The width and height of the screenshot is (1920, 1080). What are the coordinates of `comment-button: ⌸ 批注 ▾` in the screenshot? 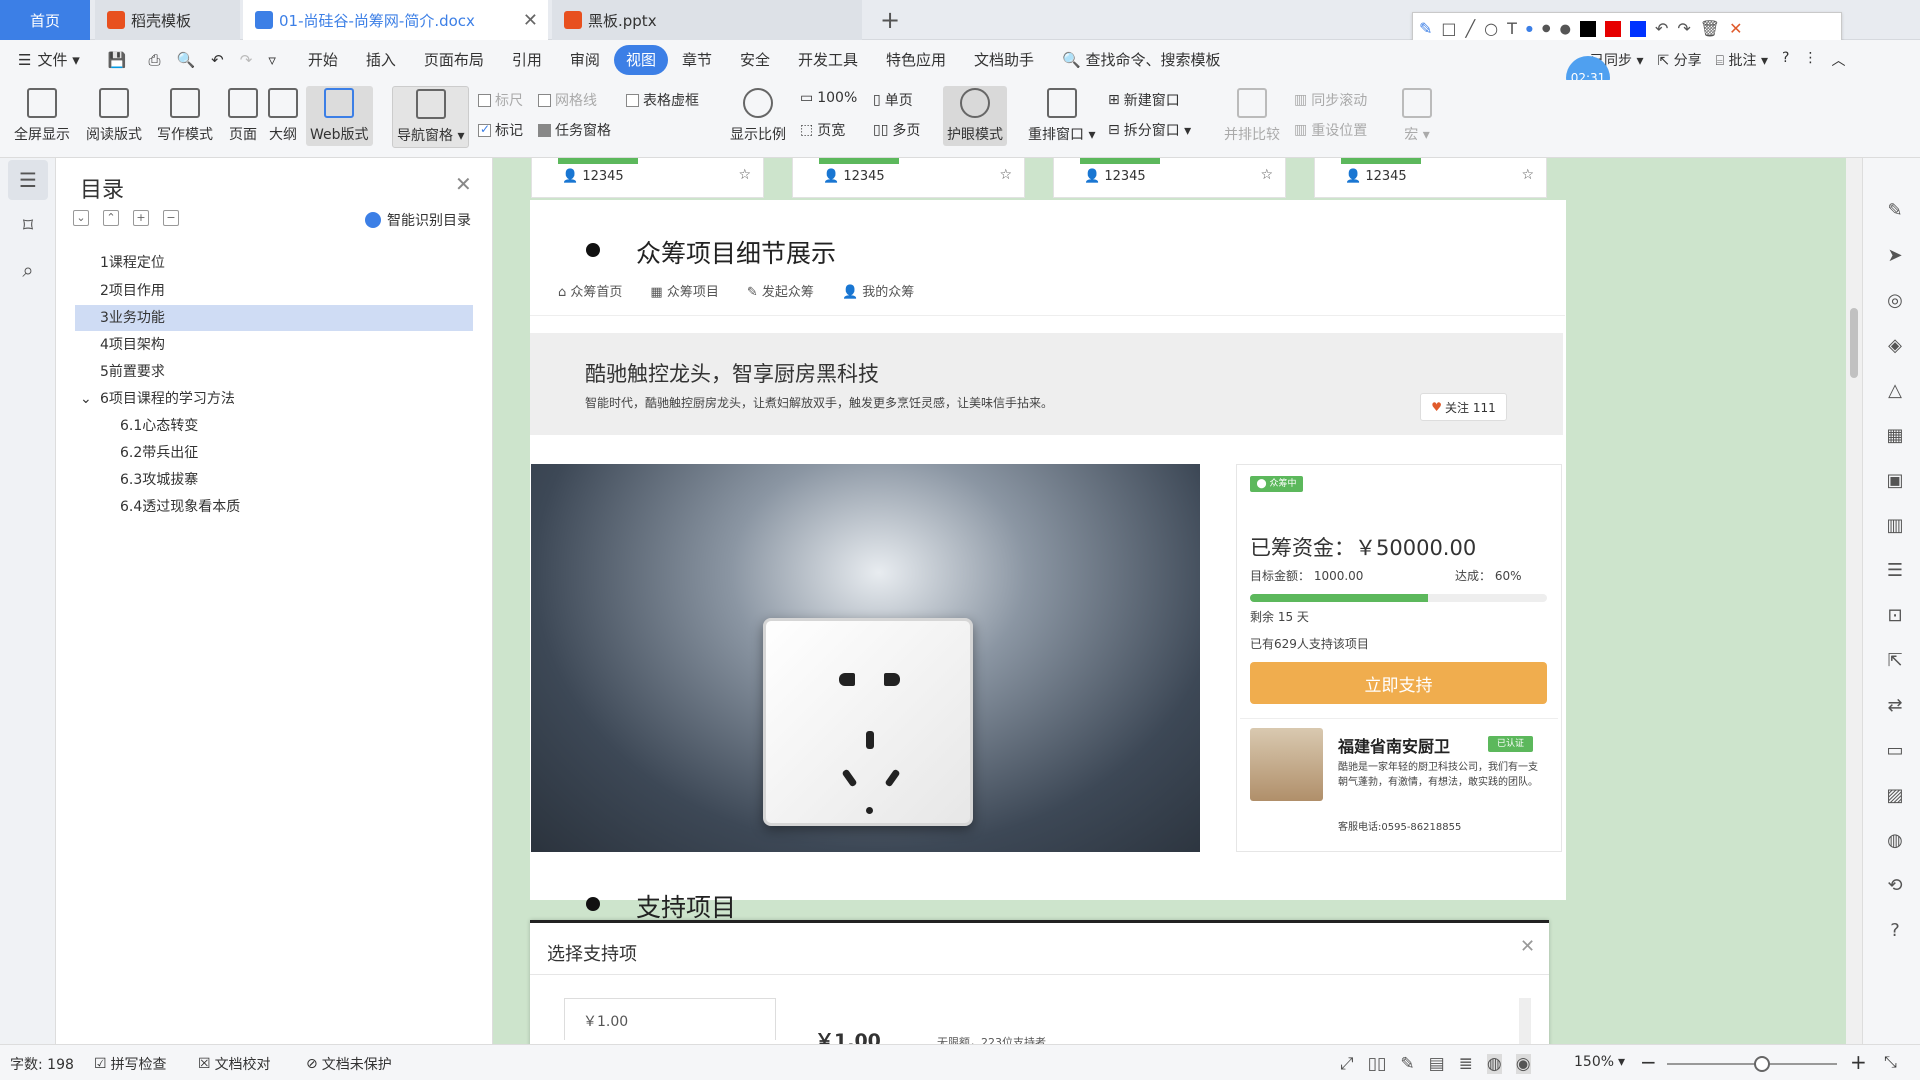 It's located at (1742, 60).